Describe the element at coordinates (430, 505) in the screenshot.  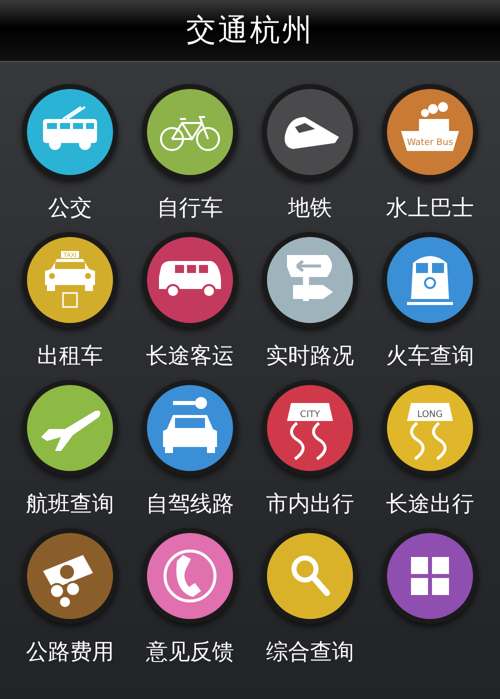
I see `category-label: 长途出行` at that location.